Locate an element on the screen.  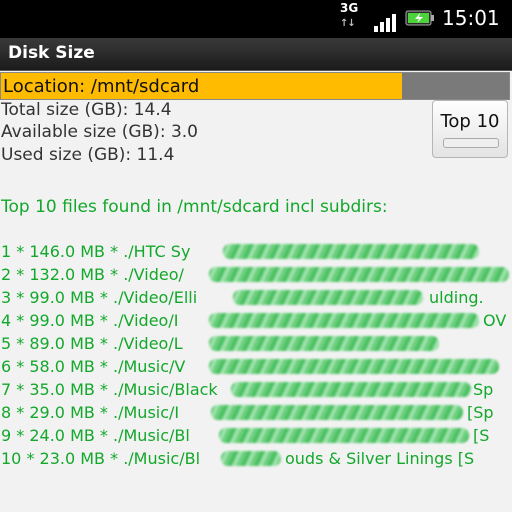
list-item: 1 * 146.0 MB * ./HTC Sy is located at coordinates (256, 251).